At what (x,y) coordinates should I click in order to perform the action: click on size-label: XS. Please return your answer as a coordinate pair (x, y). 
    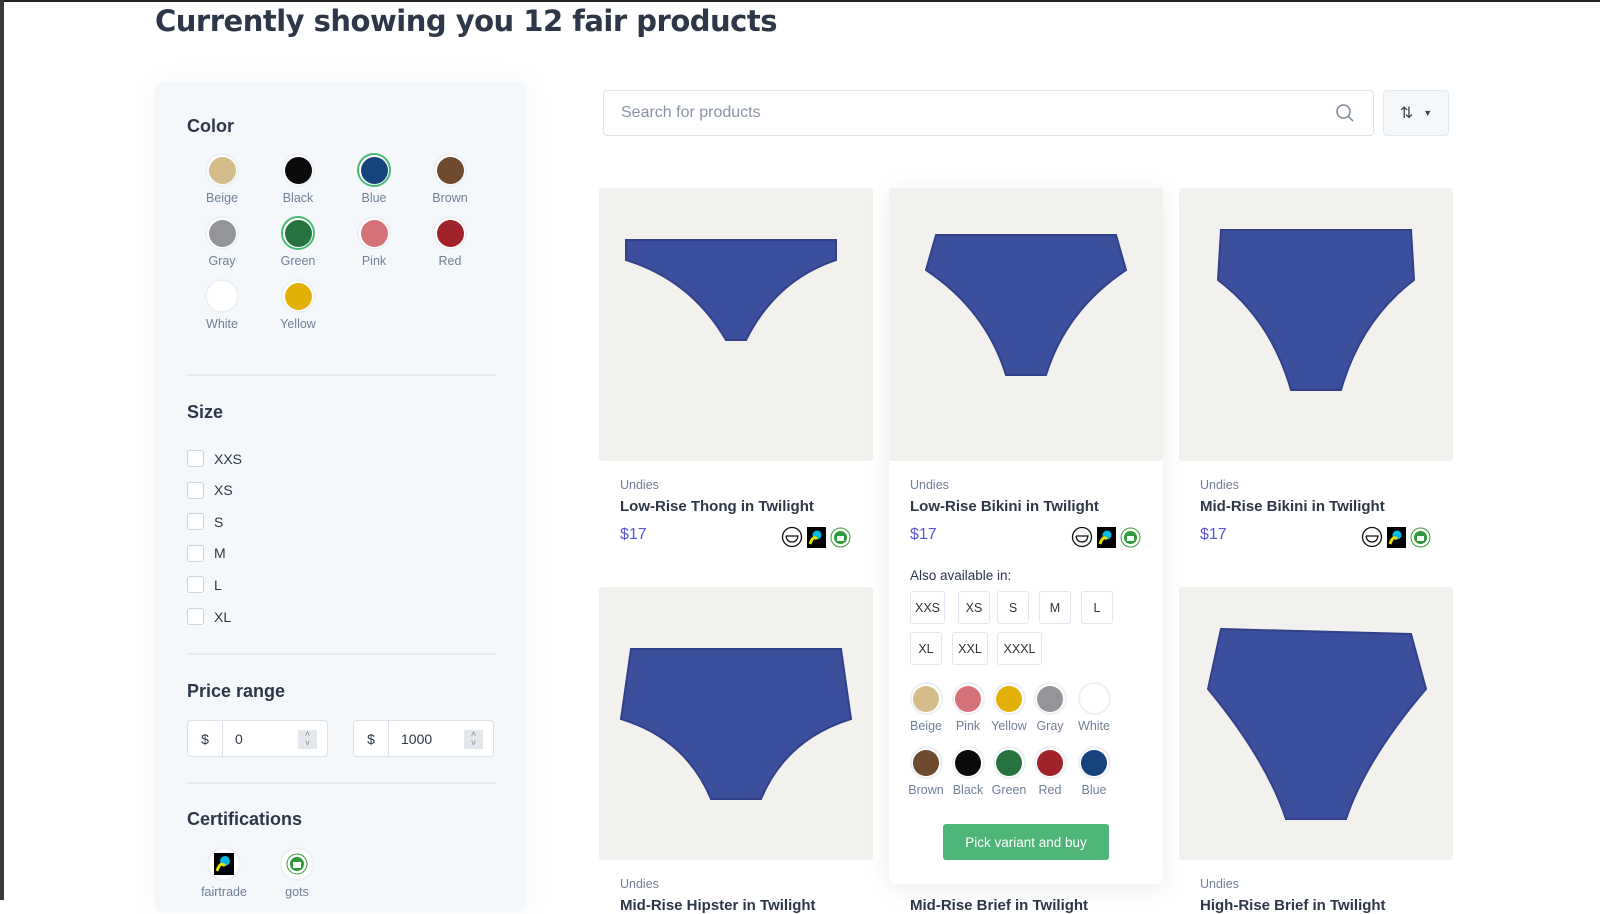
    Looking at the image, I should click on (223, 490).